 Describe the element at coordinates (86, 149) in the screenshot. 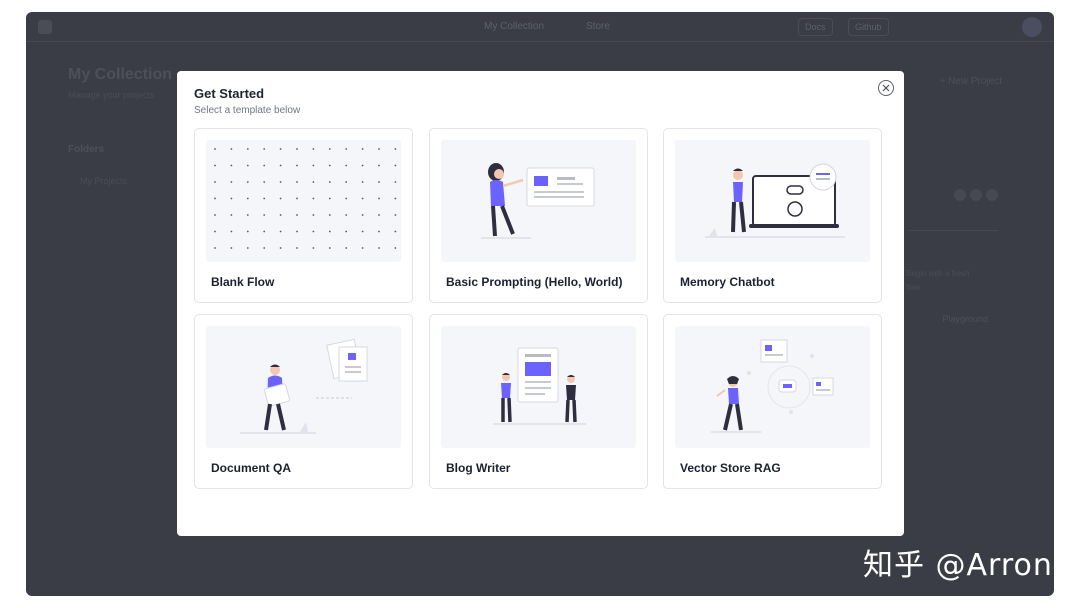

I see `folders-heading: Folders` at that location.